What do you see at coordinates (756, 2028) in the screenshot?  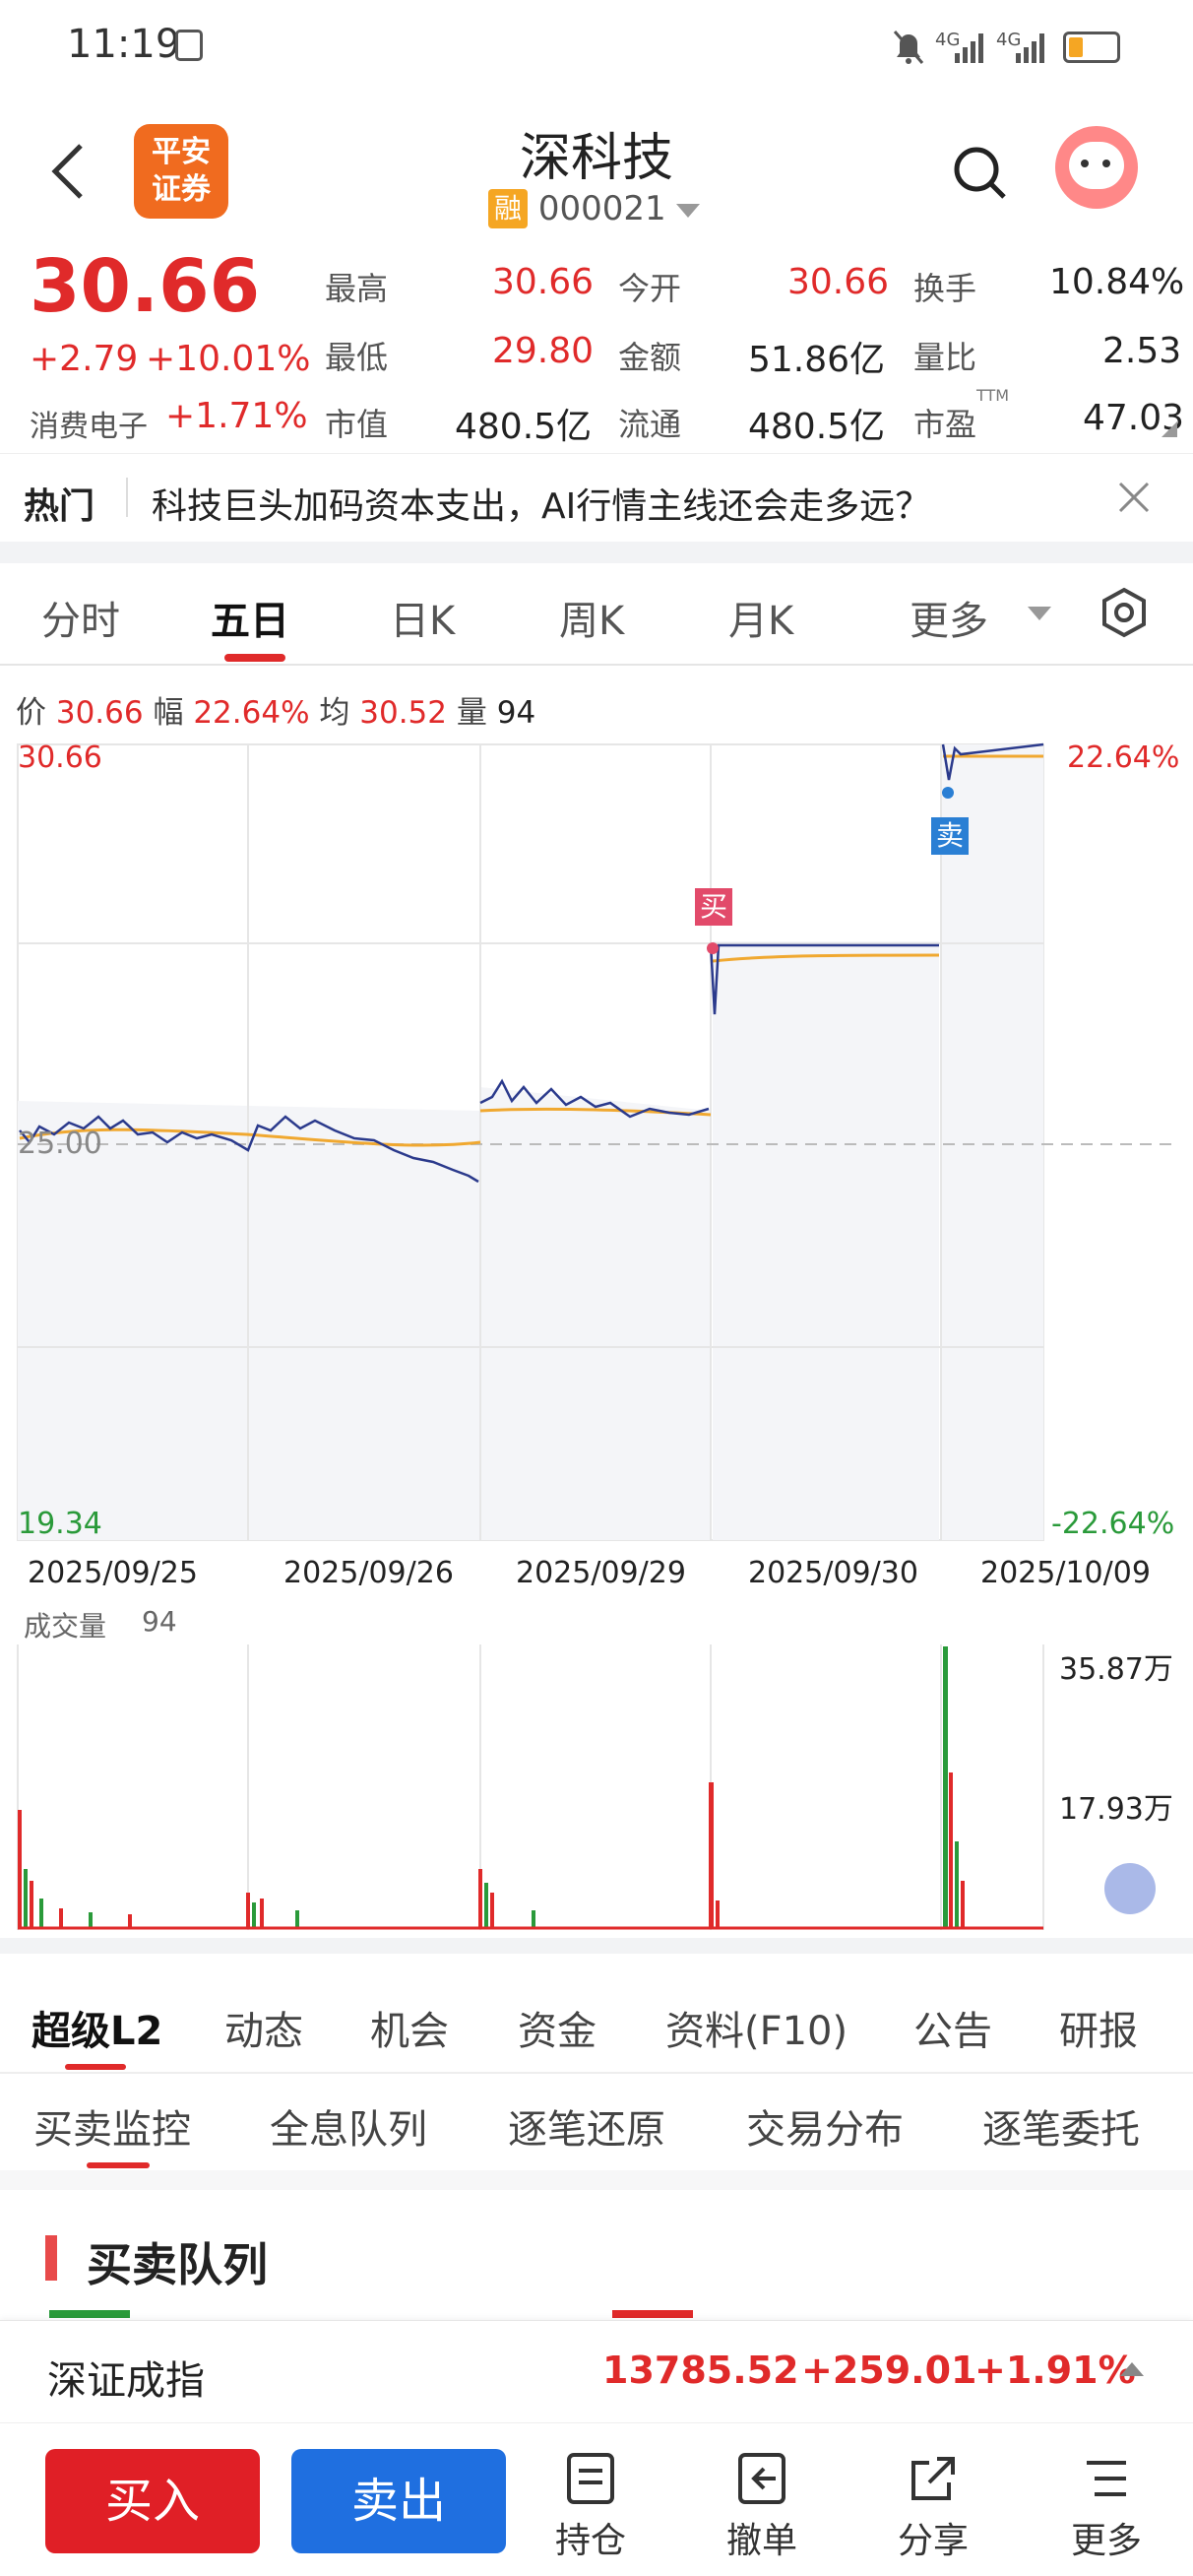 I see `tab-f10: 资料(F10)` at bounding box center [756, 2028].